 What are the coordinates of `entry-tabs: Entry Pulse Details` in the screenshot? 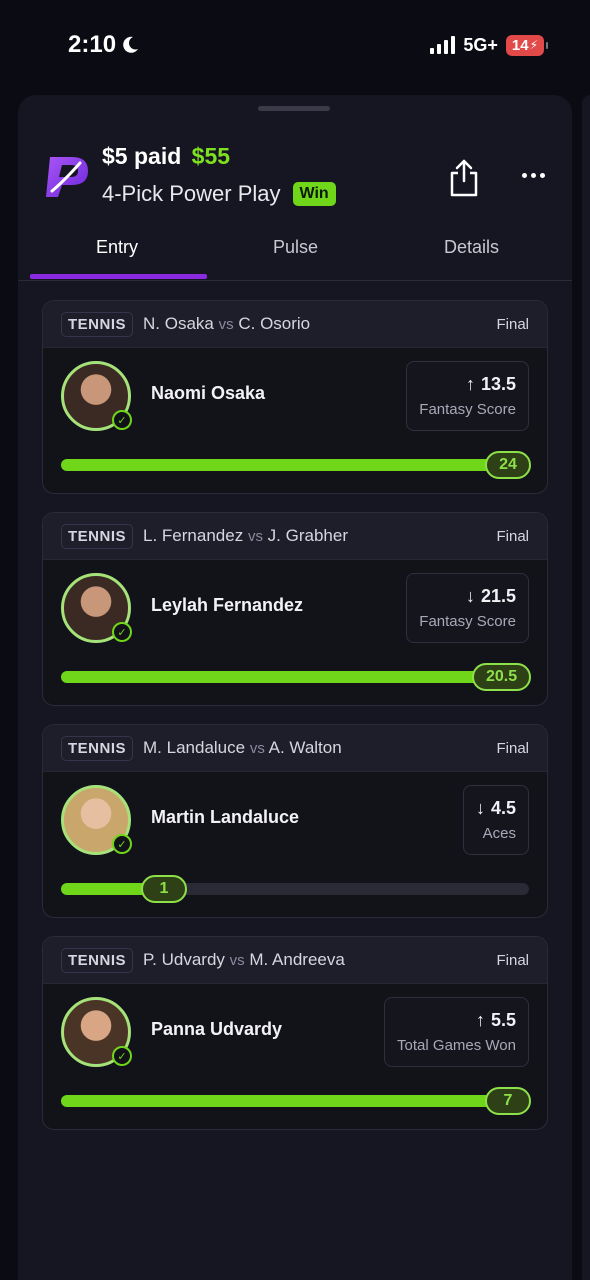 It's located at (295, 253).